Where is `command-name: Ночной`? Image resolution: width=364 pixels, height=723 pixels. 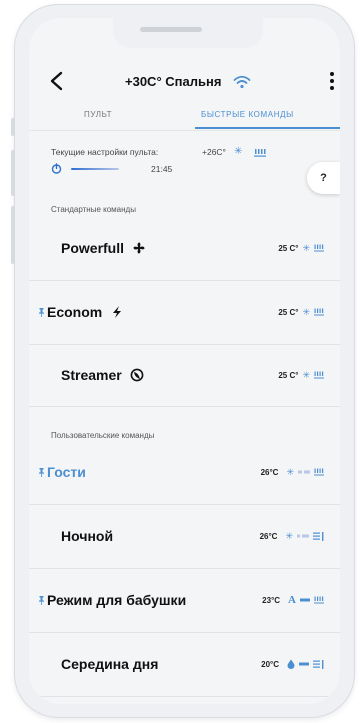
command-name: Ночной is located at coordinates (87, 536).